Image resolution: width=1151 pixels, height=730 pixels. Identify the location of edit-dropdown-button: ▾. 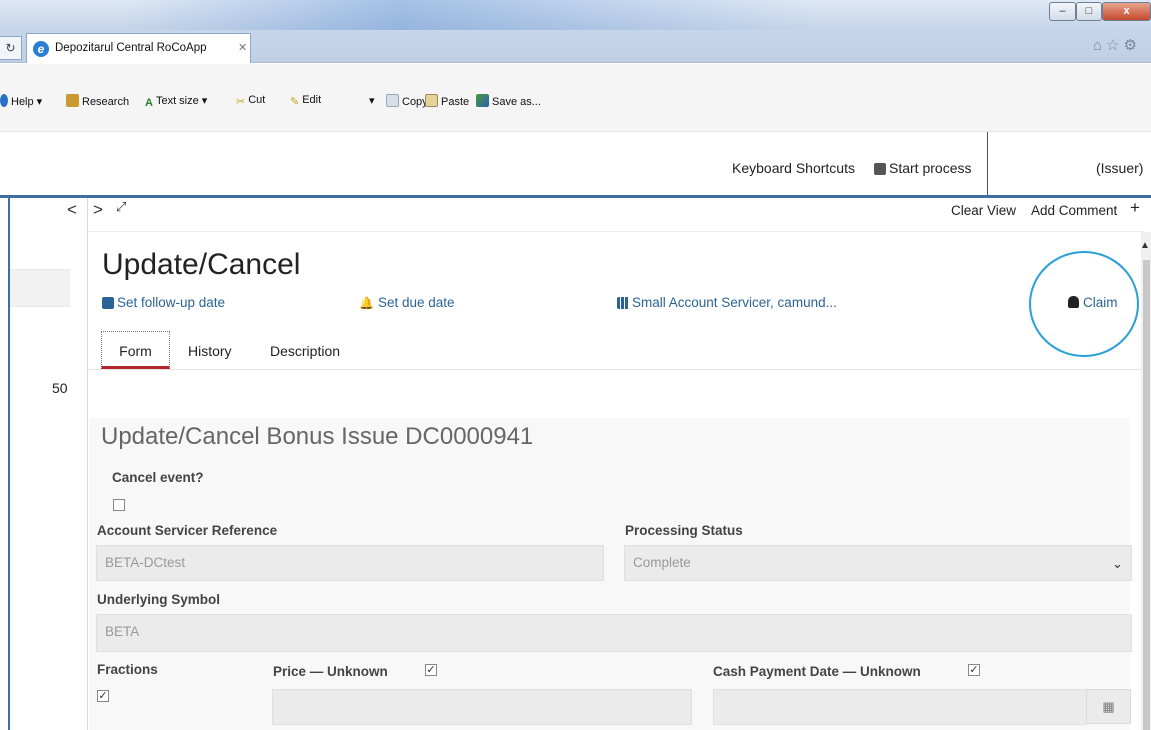
(372, 100).